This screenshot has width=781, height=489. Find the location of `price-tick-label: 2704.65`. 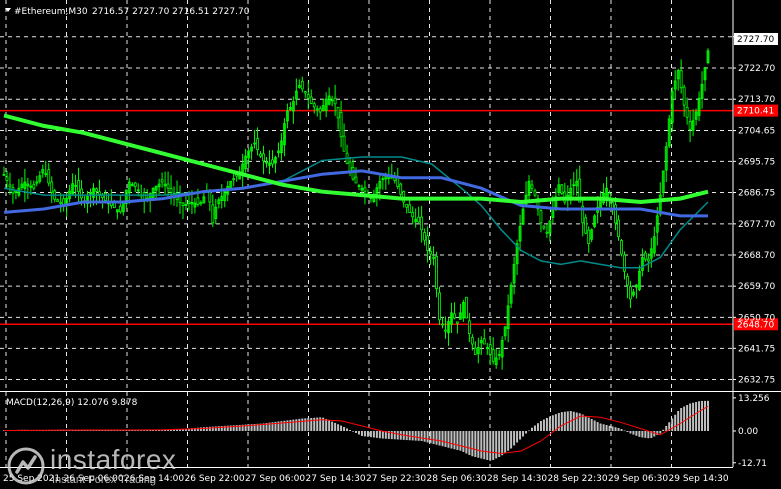

price-tick-label: 2704.65 is located at coordinates (756, 132).